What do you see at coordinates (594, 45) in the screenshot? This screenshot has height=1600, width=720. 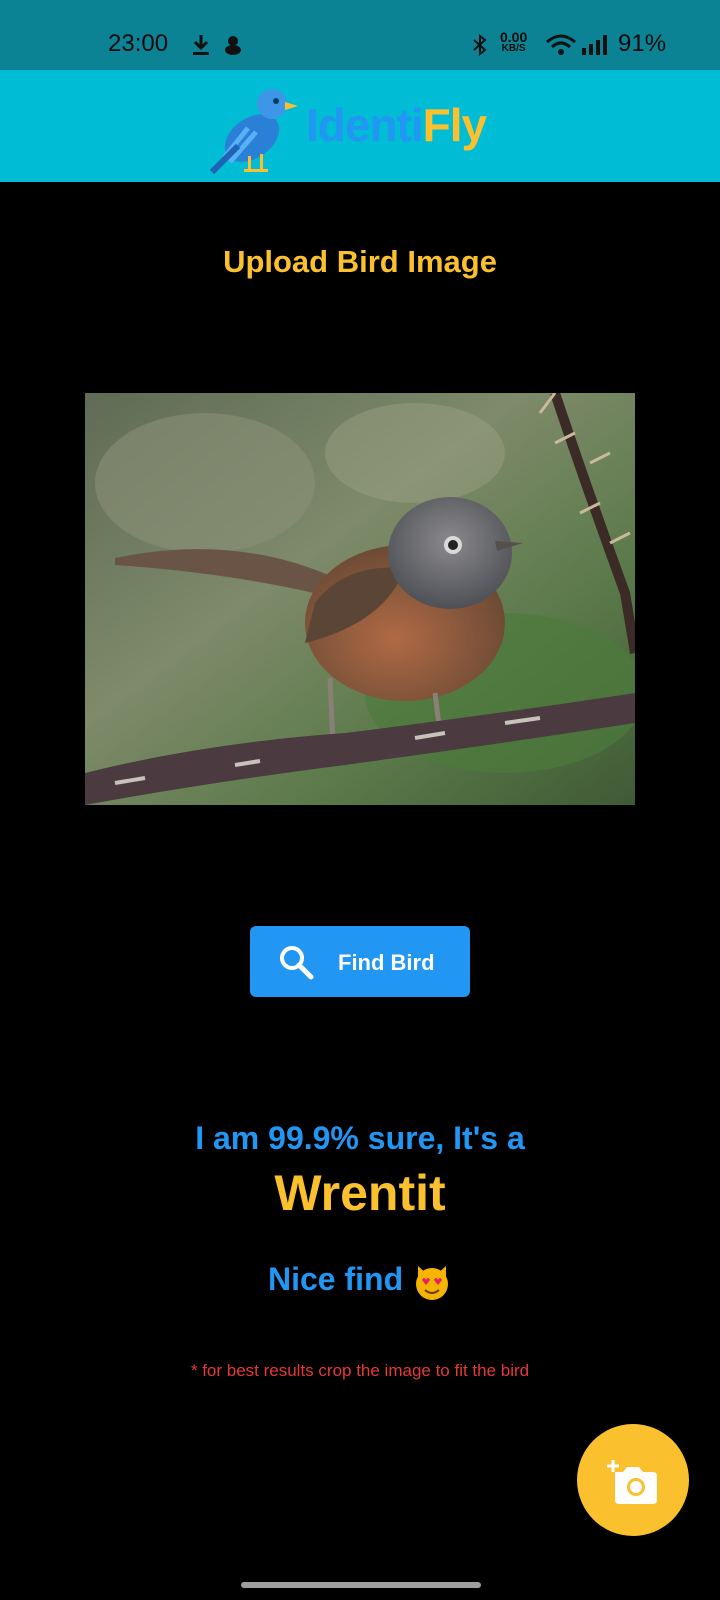 I see `signal-icon` at bounding box center [594, 45].